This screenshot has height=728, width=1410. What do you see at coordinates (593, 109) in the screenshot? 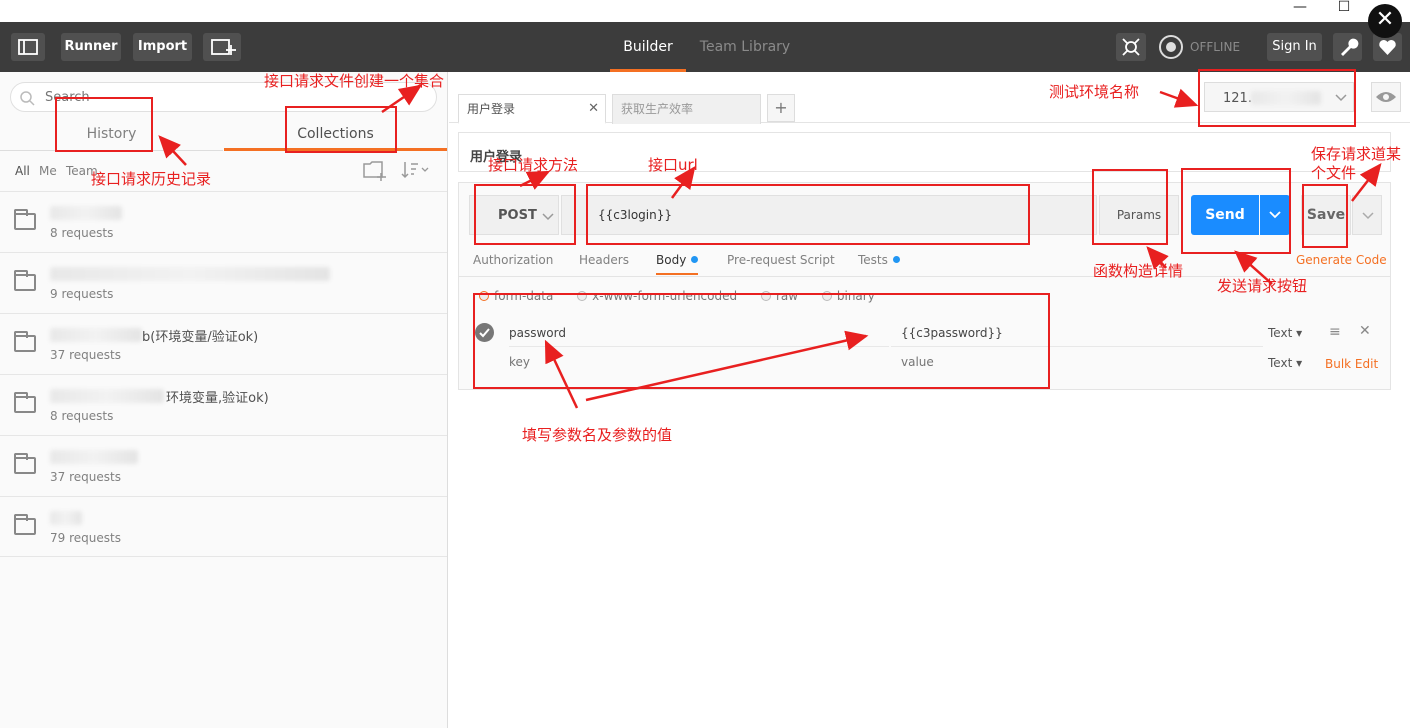
I see `close-tab-icon: ✕` at bounding box center [593, 109].